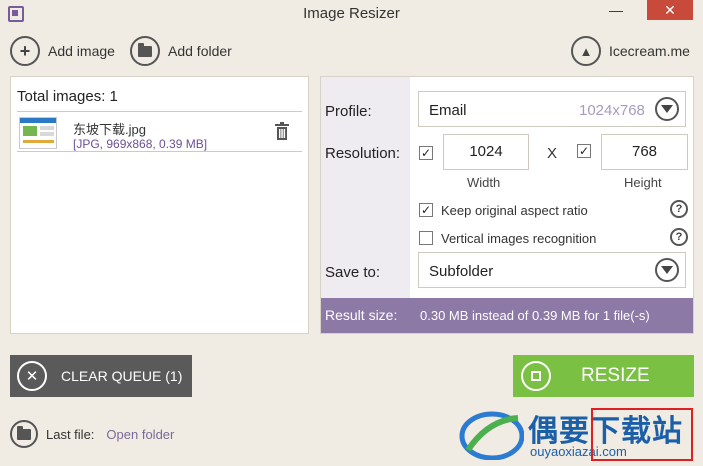 Image resolution: width=703 pixels, height=466 pixels. What do you see at coordinates (140, 434) in the screenshot?
I see `open-folder-link: Open folder` at bounding box center [140, 434].